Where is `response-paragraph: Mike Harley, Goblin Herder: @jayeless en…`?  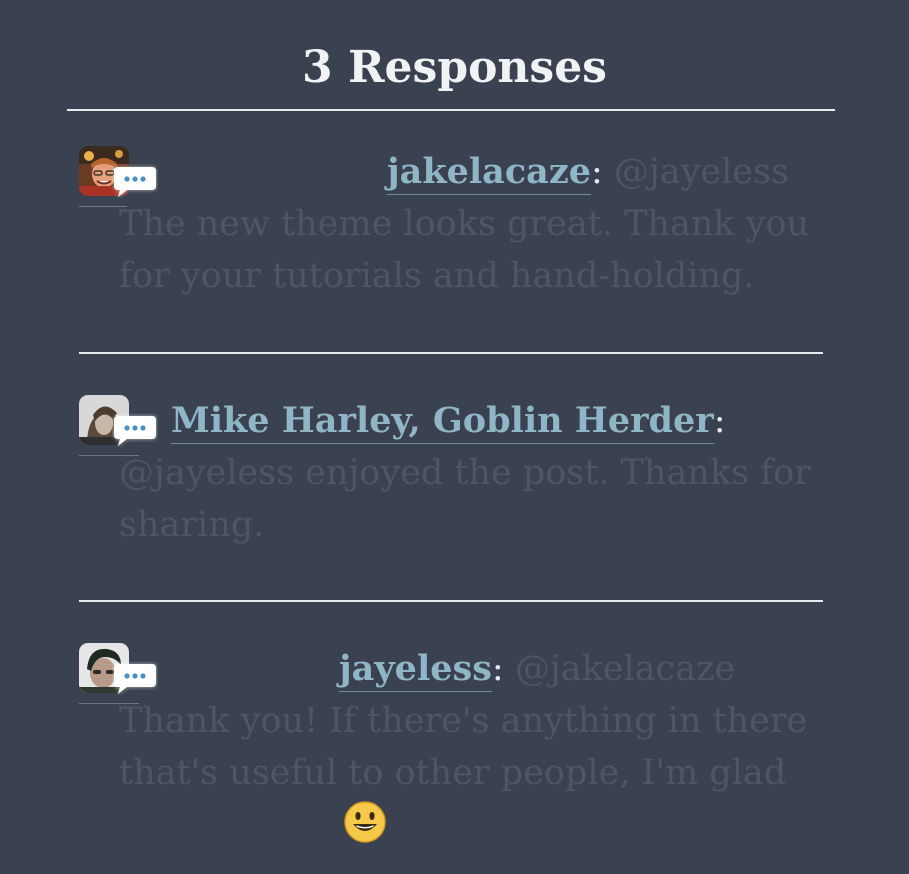
response-paragraph: Mike Harley, Goblin Herder: @jayeless en… is located at coordinates (451, 473).